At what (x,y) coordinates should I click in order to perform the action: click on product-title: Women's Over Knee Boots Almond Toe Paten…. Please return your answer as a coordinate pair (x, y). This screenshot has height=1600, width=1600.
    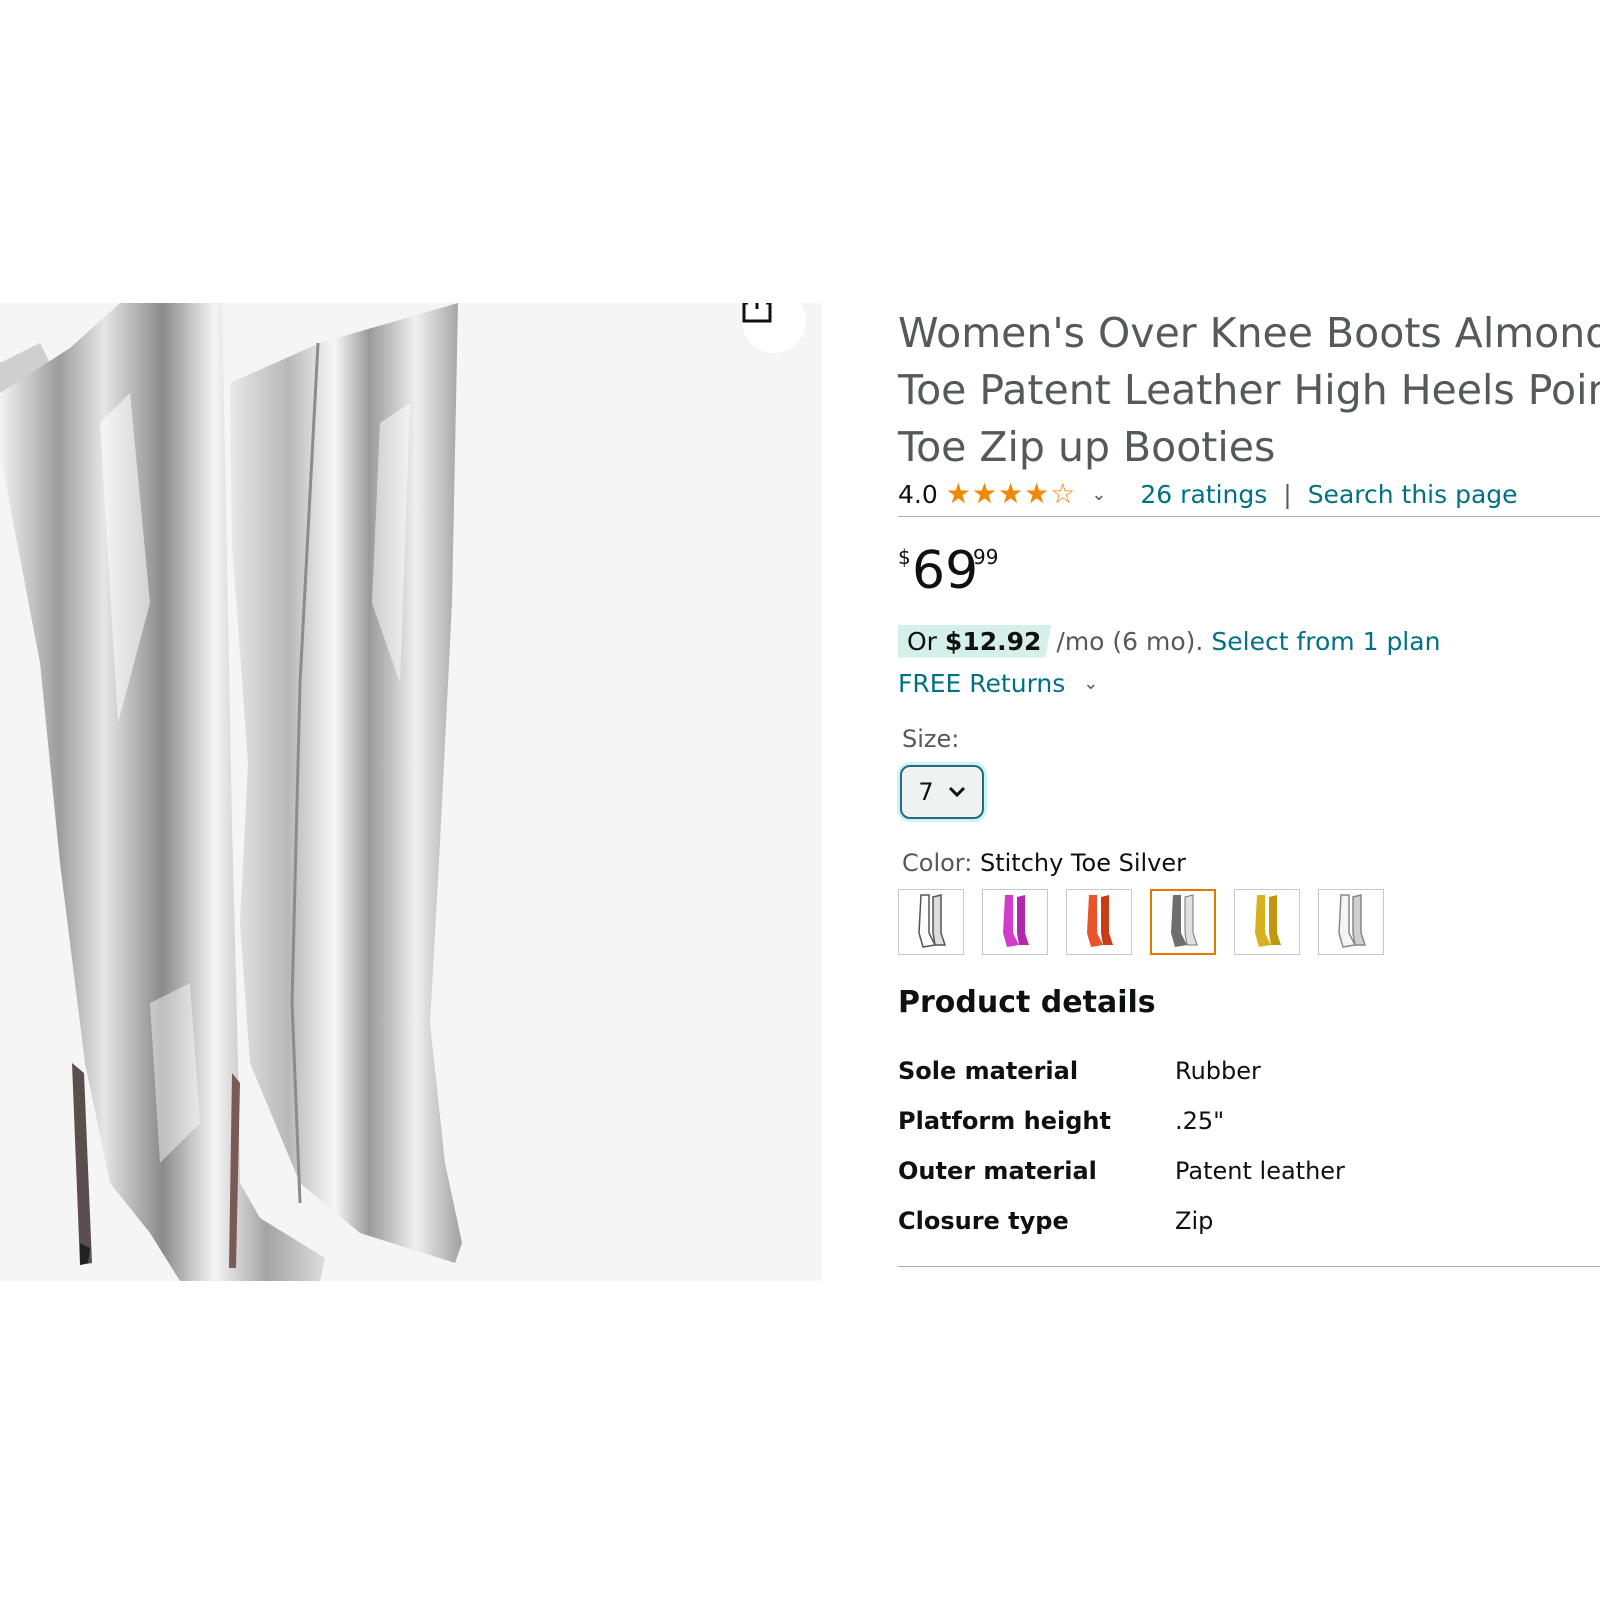
    Looking at the image, I should click on (1249, 390).